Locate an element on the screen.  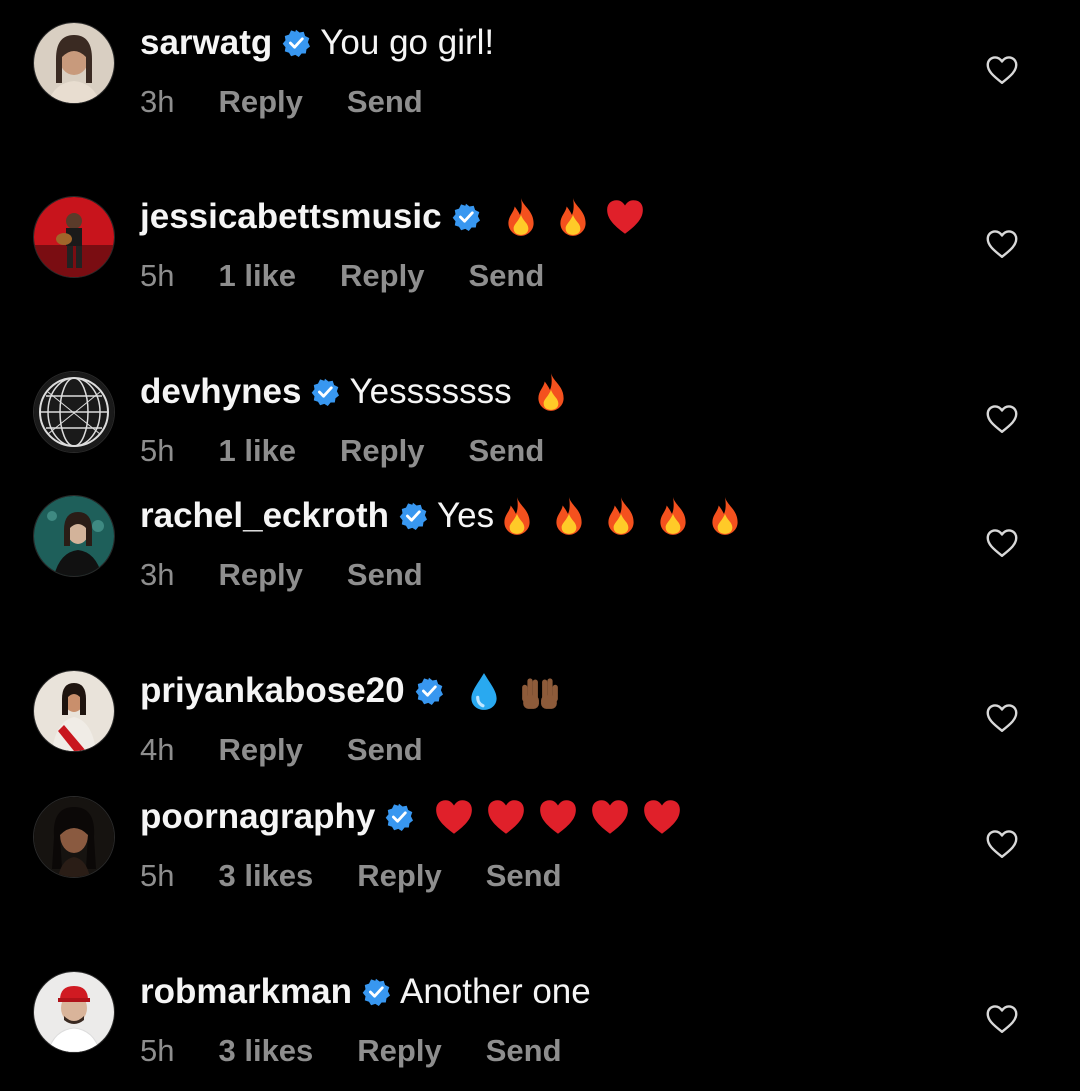
username: robmarkman is located at coordinates (246, 992).